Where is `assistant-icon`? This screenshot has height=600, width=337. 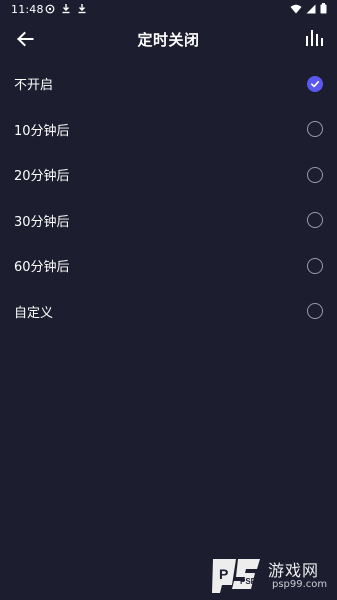
assistant-icon is located at coordinates (50, 10).